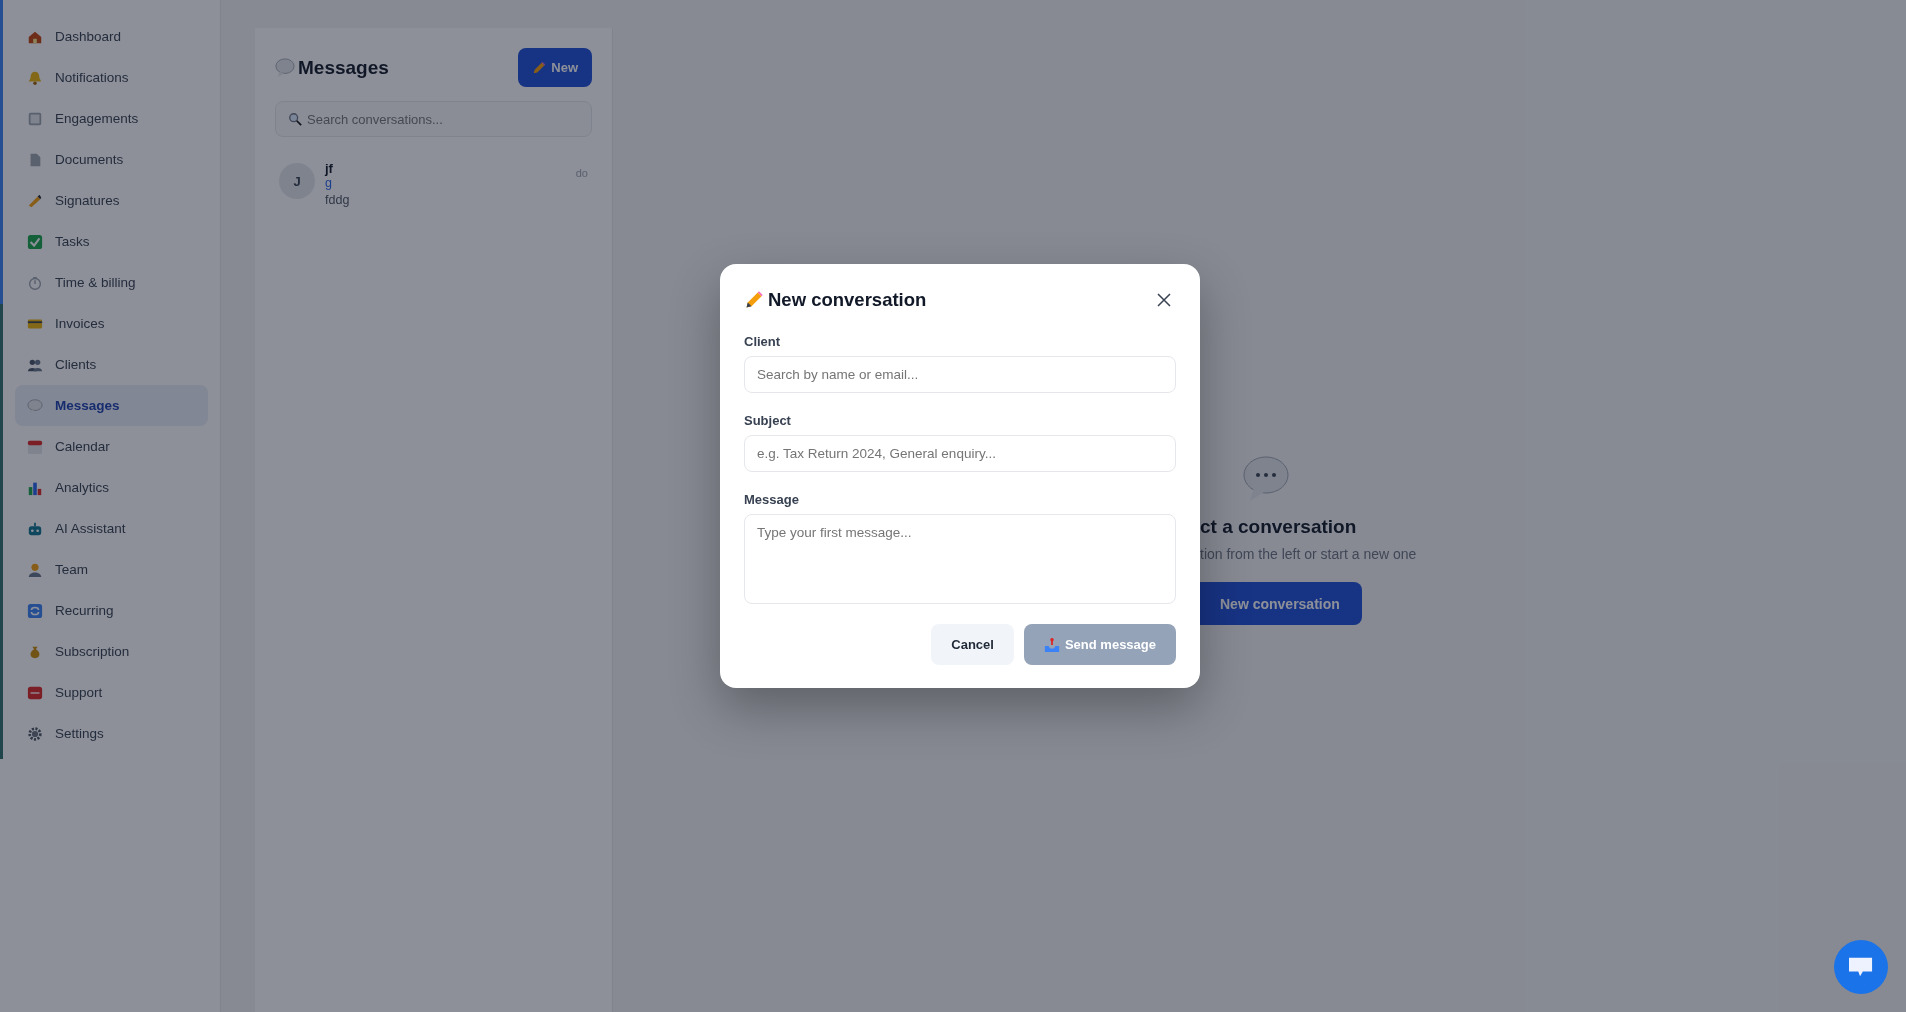  What do you see at coordinates (35, 77) in the screenshot?
I see `bell-icon` at bounding box center [35, 77].